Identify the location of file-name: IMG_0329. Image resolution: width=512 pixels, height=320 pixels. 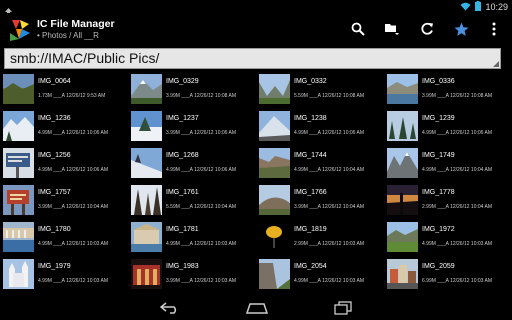
(182, 81).